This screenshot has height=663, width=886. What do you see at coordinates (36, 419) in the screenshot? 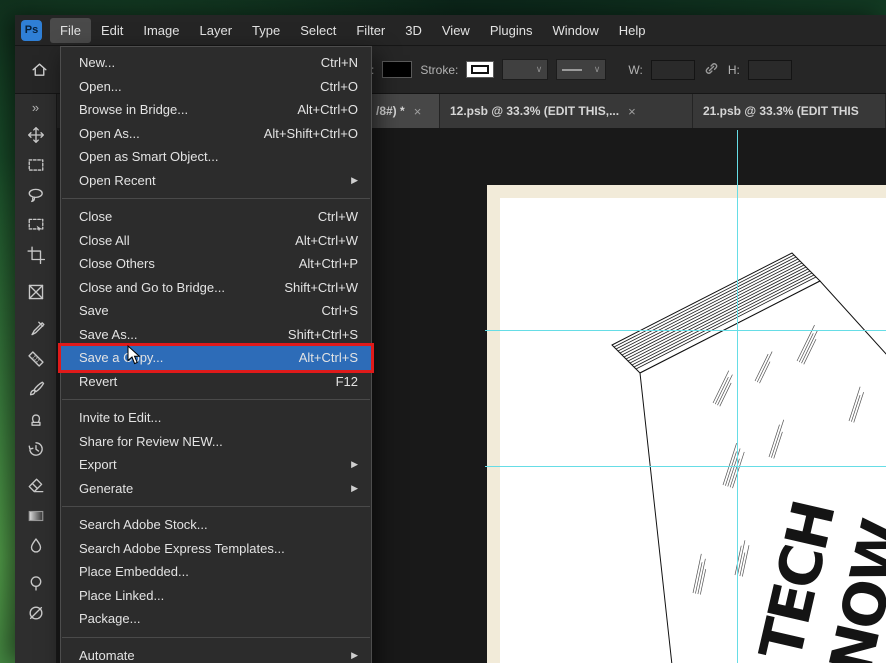
I see `clone-stamp-tool` at bounding box center [36, 419].